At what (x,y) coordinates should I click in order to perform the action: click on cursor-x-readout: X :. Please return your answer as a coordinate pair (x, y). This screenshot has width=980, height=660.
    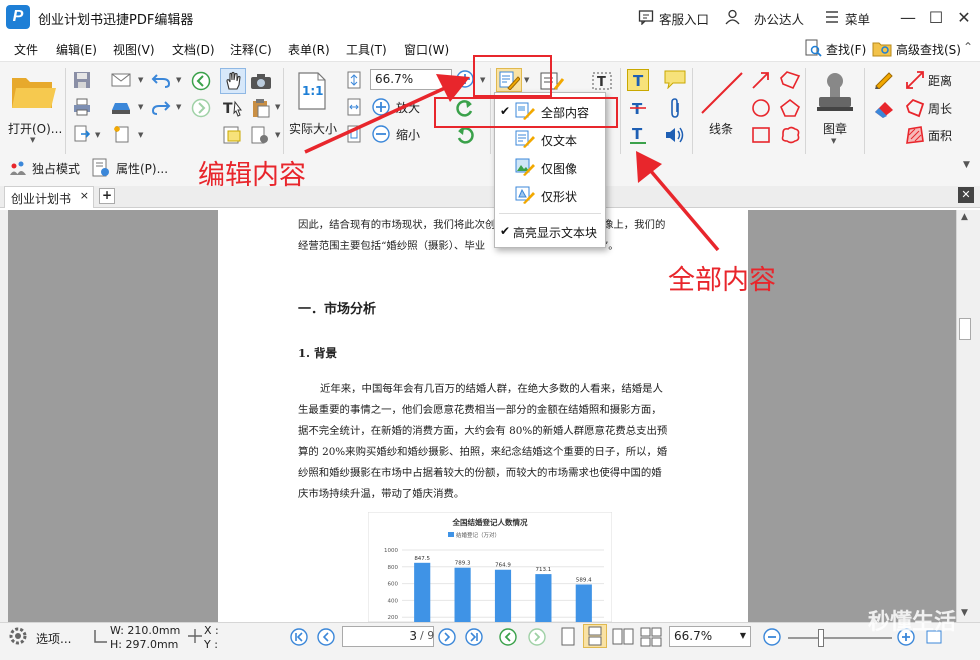
    Looking at the image, I should click on (211, 630).